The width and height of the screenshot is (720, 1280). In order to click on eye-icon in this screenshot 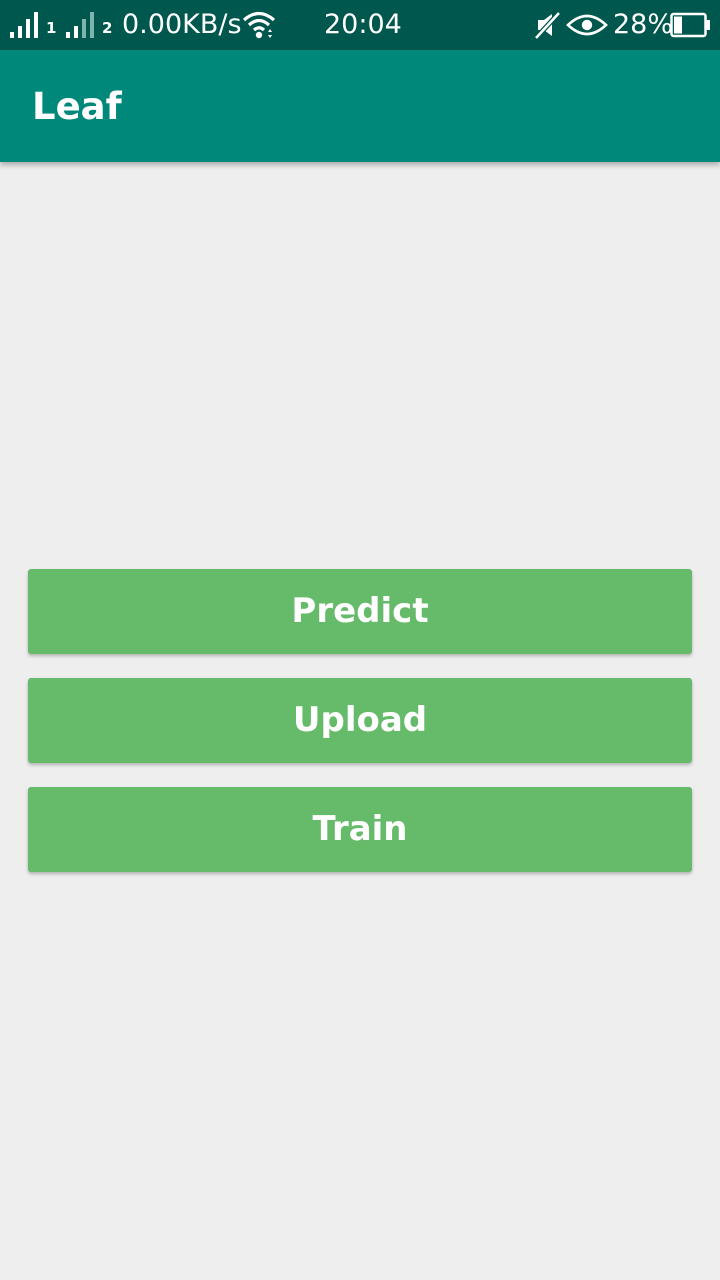, I will do `click(587, 25)`.